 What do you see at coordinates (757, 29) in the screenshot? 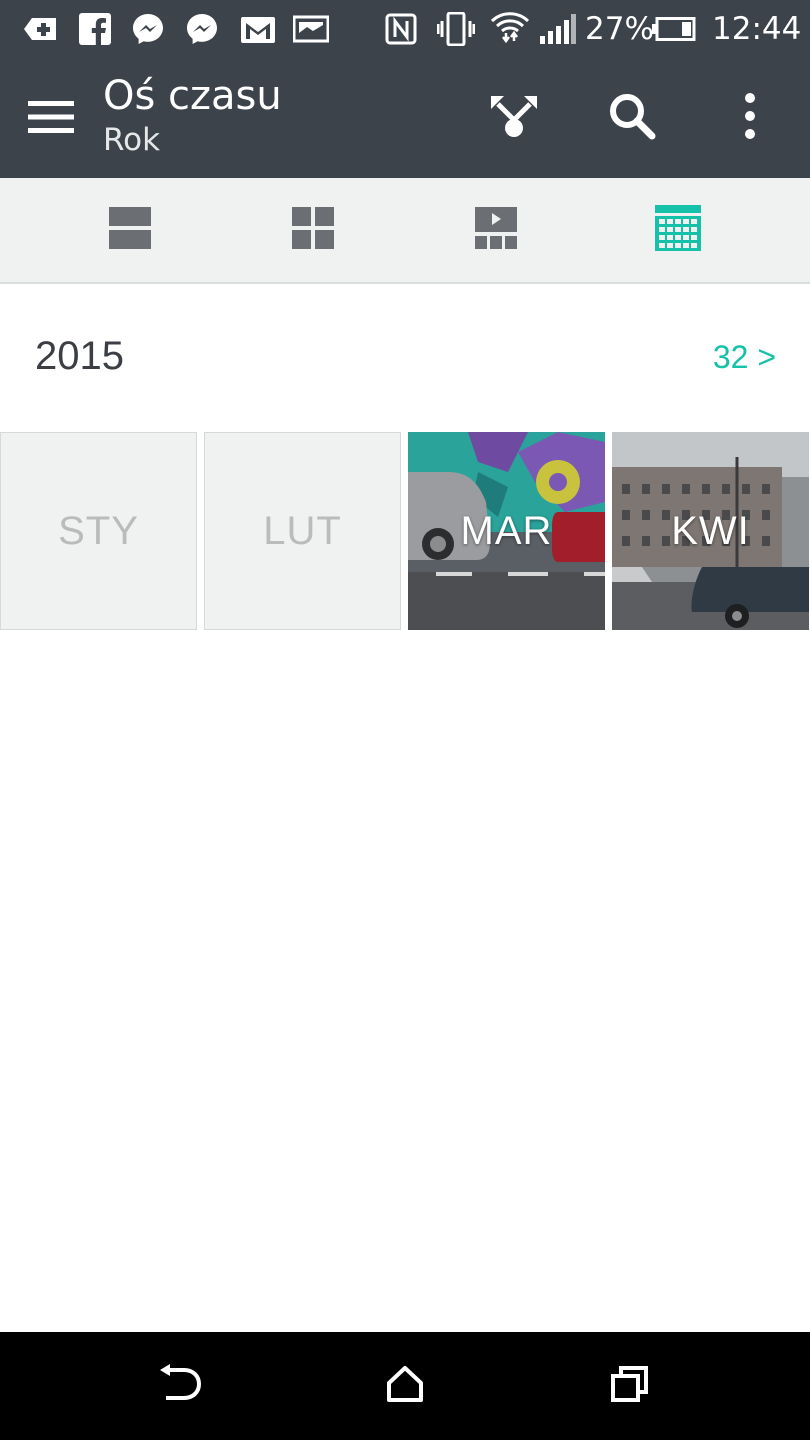
I see `clock: 12:44` at bounding box center [757, 29].